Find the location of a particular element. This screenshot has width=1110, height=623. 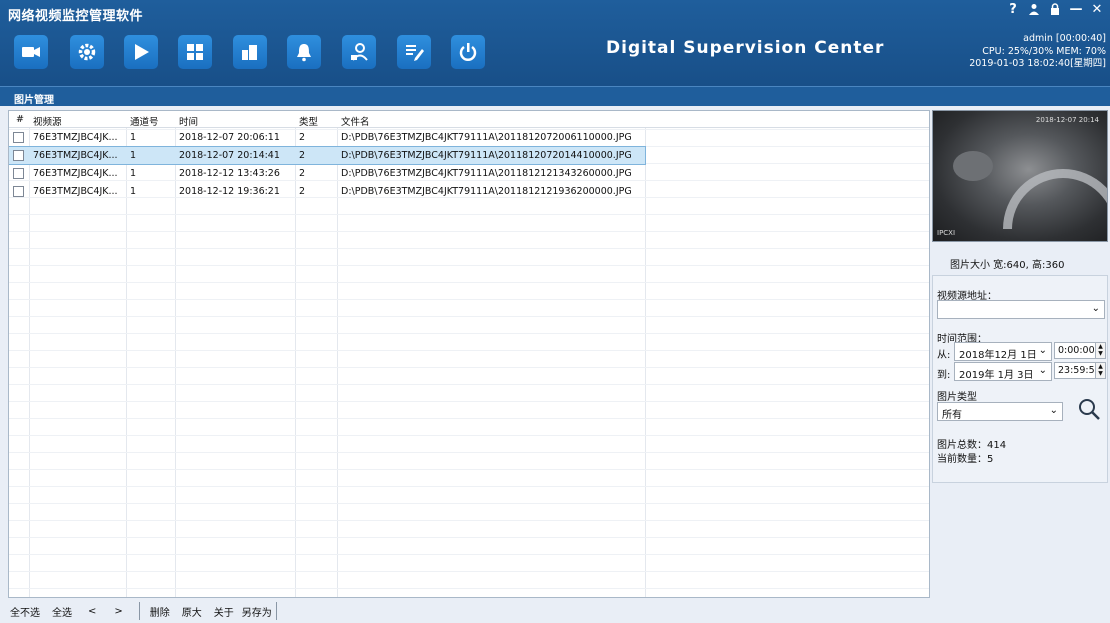

from-date-picker: 2018年12月 1日 ⌄ is located at coordinates (1003, 351).